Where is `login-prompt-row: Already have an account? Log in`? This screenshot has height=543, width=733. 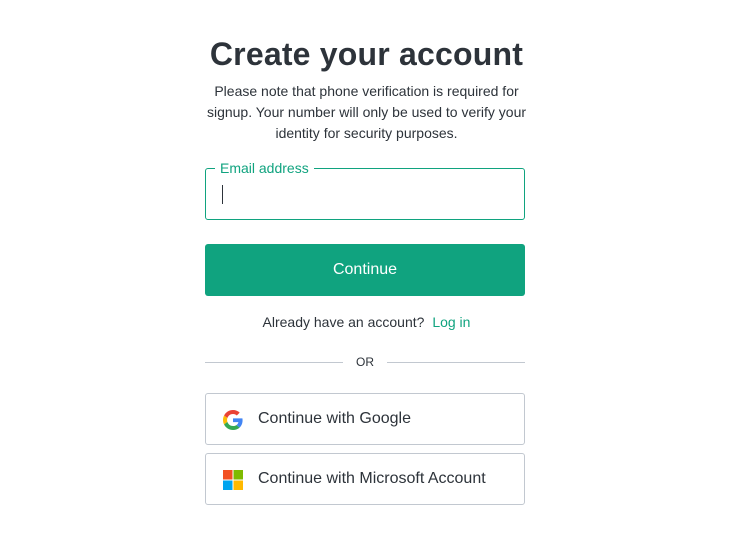 login-prompt-row: Already have an account? Log in is located at coordinates (366, 322).